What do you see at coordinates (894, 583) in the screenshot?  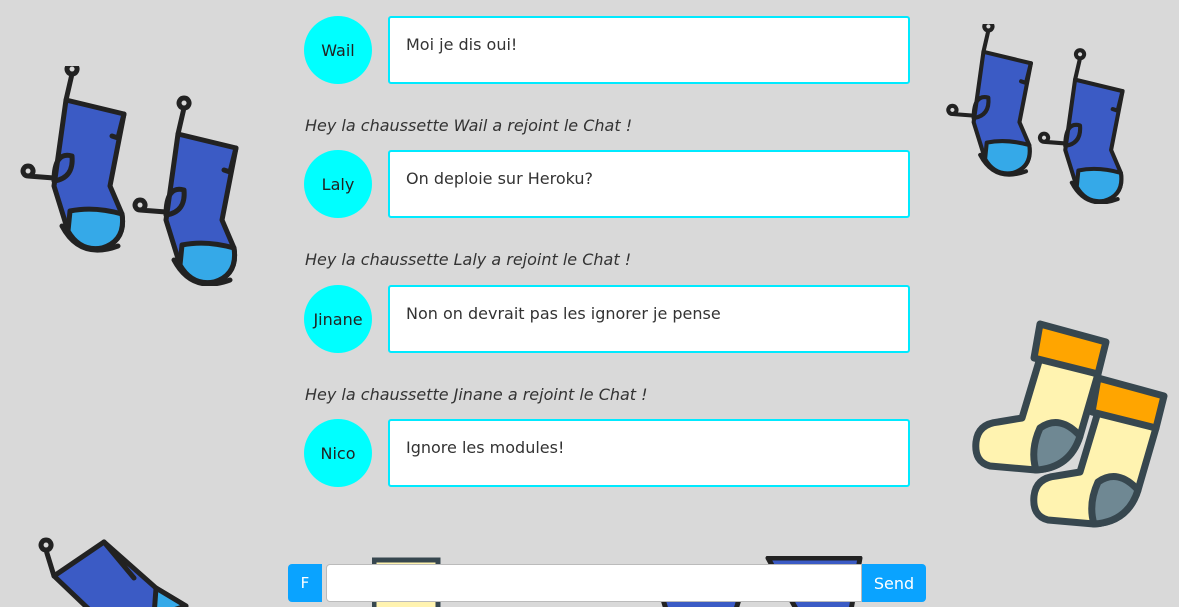 I see `send-button: Send` at bounding box center [894, 583].